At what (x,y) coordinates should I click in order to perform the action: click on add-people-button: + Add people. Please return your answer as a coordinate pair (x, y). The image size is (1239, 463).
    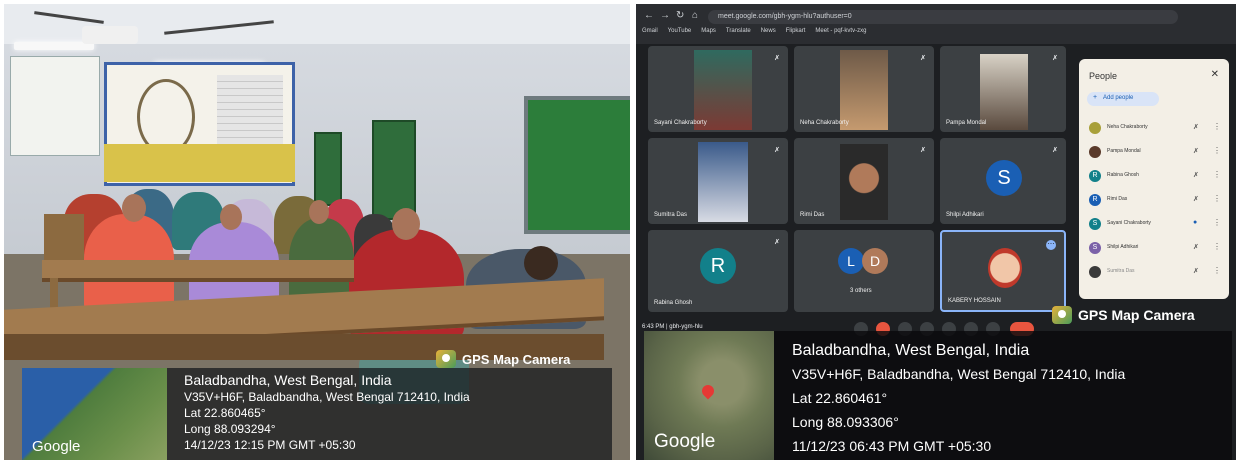
    Looking at the image, I should click on (1123, 99).